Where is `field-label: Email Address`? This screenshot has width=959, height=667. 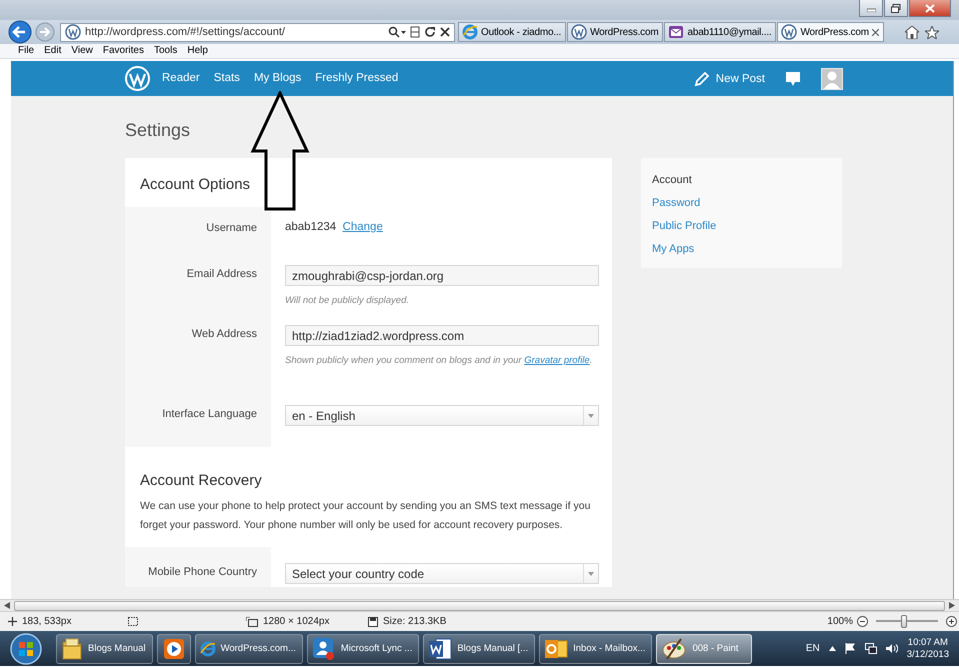
field-label: Email Address is located at coordinates (221, 274).